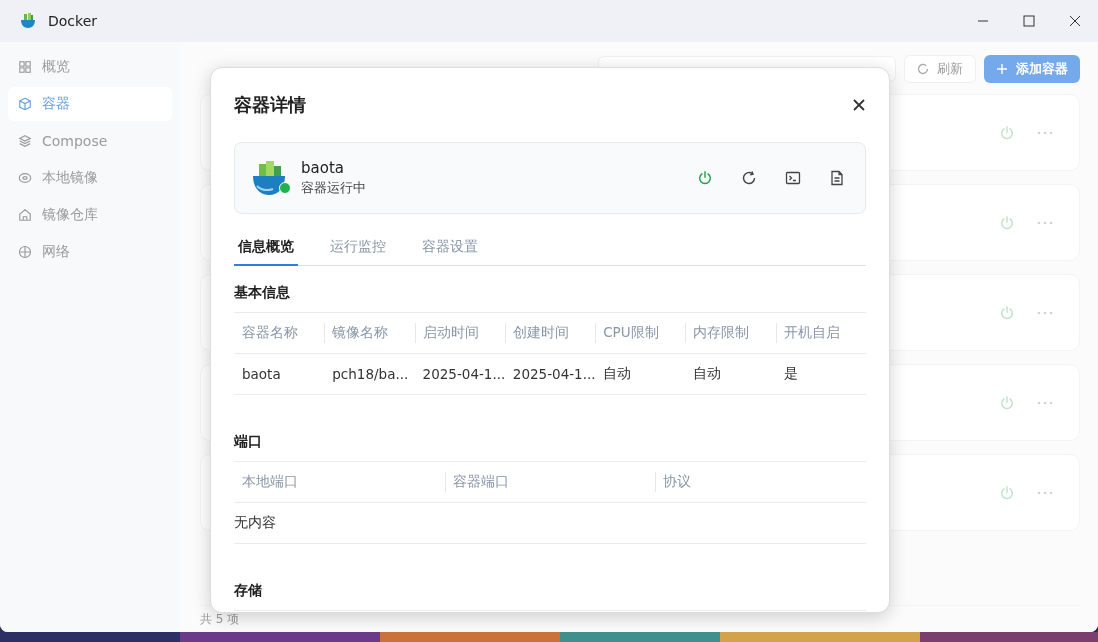  I want to click on logs-button, so click(837, 178).